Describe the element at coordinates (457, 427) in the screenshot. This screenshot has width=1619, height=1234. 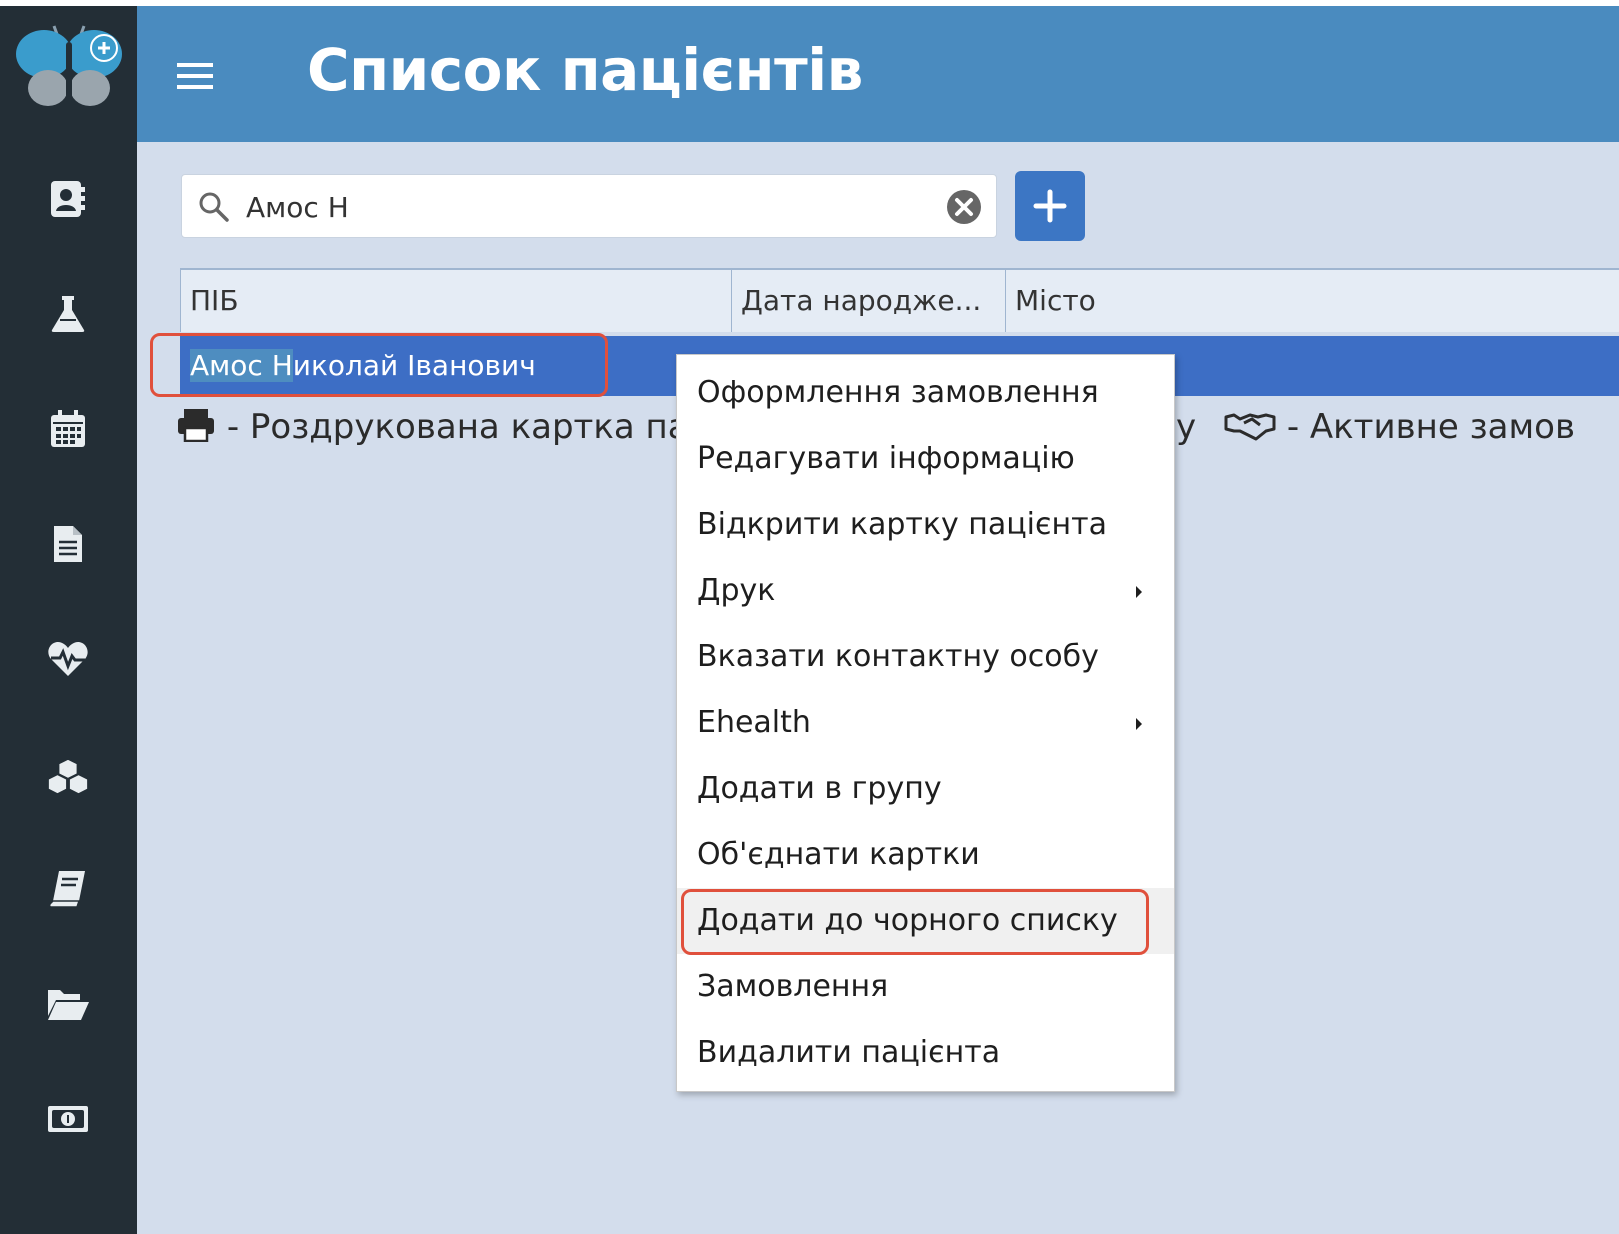
I see `legend-printed-card-label: - Роздрукована картка па` at that location.